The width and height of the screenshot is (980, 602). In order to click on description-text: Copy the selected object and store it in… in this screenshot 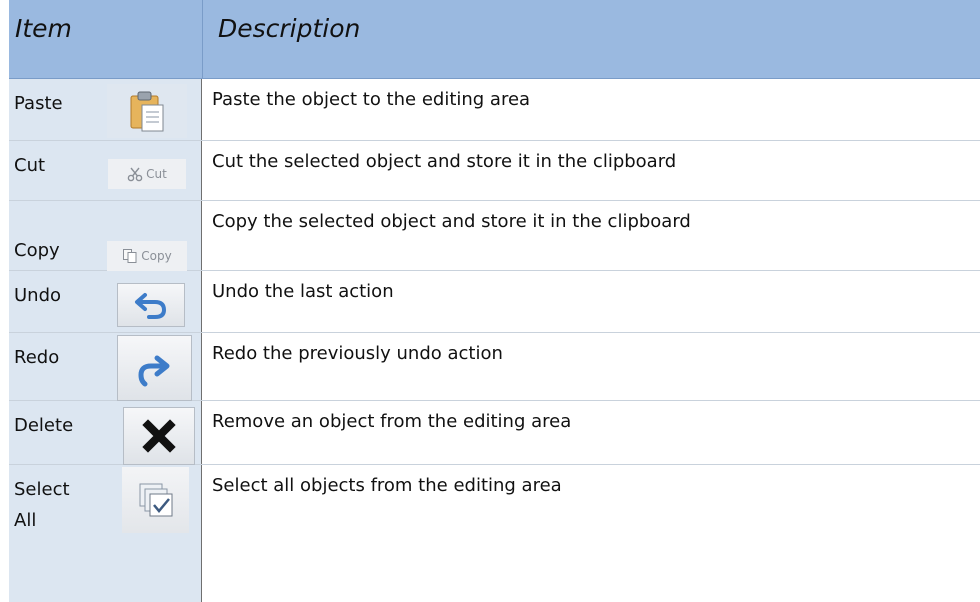, I will do `click(451, 221)`.